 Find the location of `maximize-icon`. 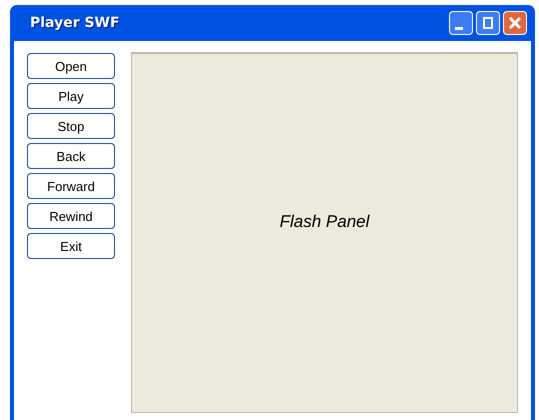

maximize-icon is located at coordinates (488, 23).